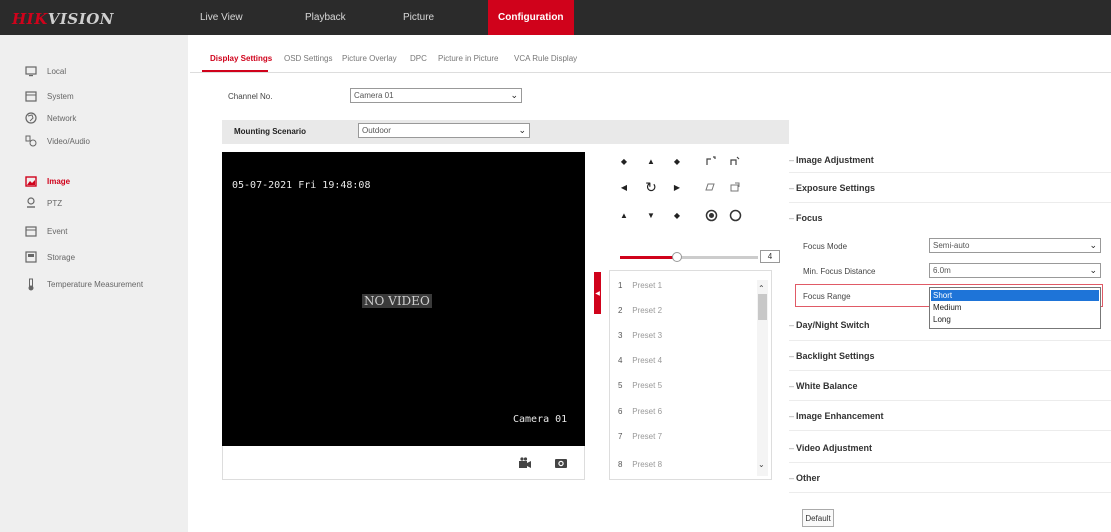 The width and height of the screenshot is (1111, 532). I want to click on list-item: 7 Preset 7, so click(640, 436).